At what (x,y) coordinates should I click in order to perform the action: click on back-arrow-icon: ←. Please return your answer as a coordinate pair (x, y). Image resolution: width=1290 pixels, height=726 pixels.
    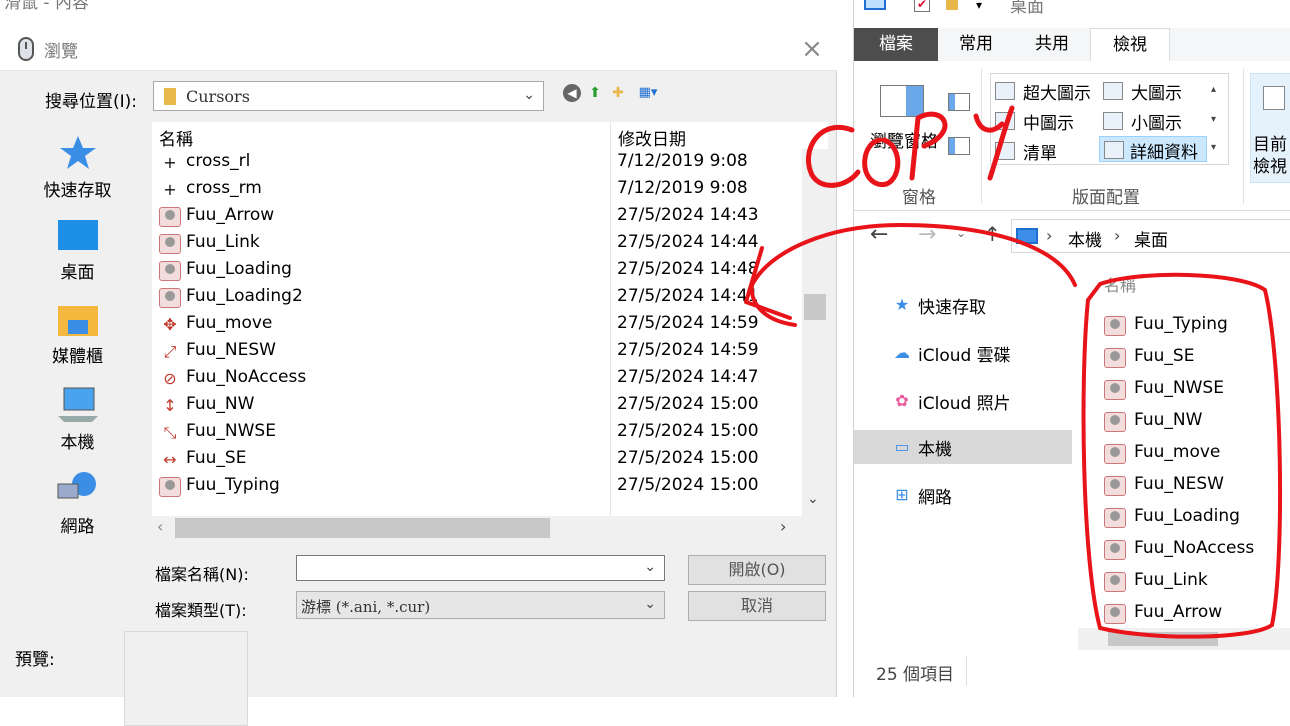
    Looking at the image, I should click on (879, 234).